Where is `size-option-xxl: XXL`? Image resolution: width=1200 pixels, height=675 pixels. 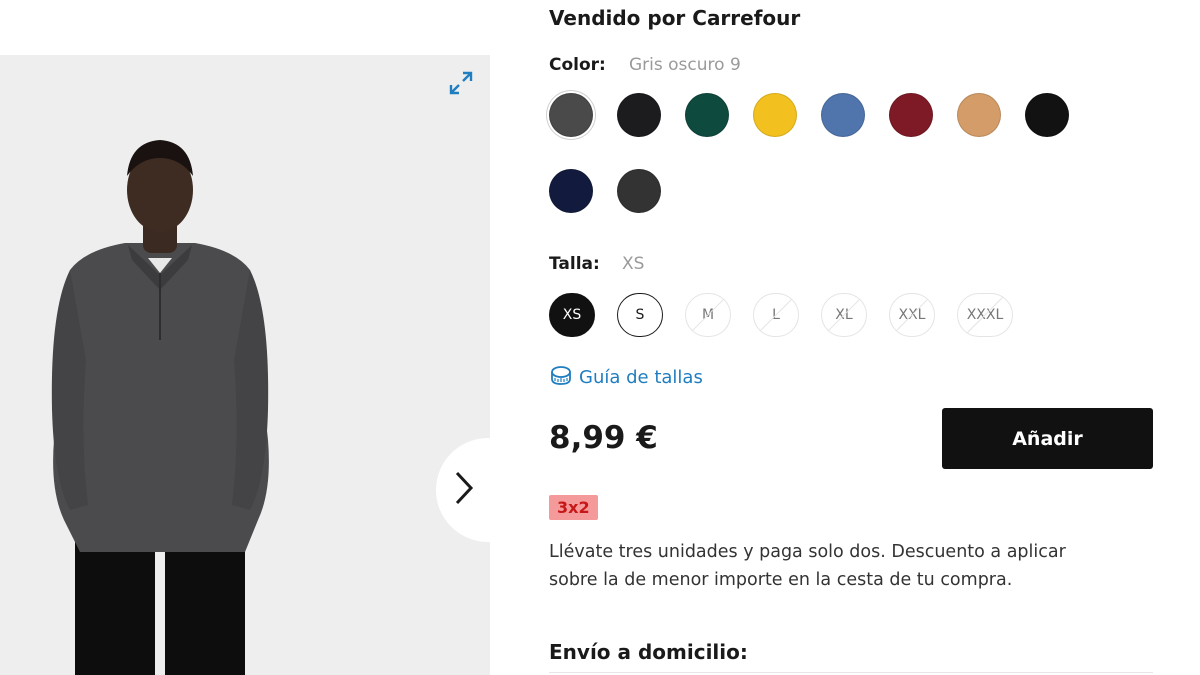 size-option-xxl: XXL is located at coordinates (912, 315).